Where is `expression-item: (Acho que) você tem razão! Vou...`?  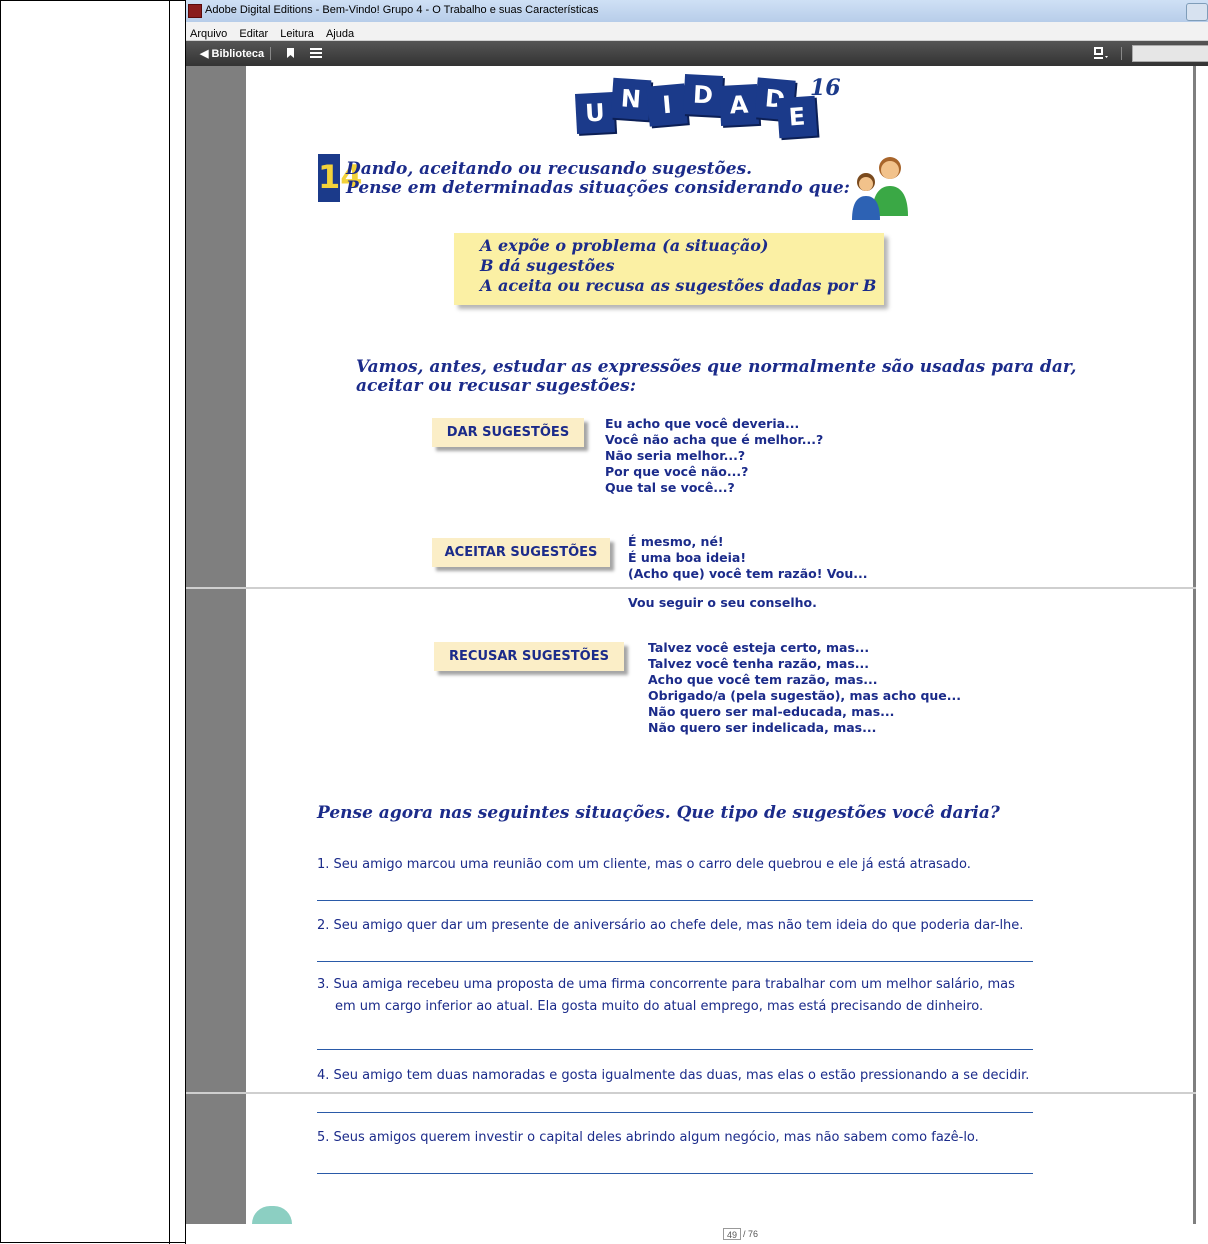 expression-item: (Acho que) você tem razão! Vou... is located at coordinates (748, 573).